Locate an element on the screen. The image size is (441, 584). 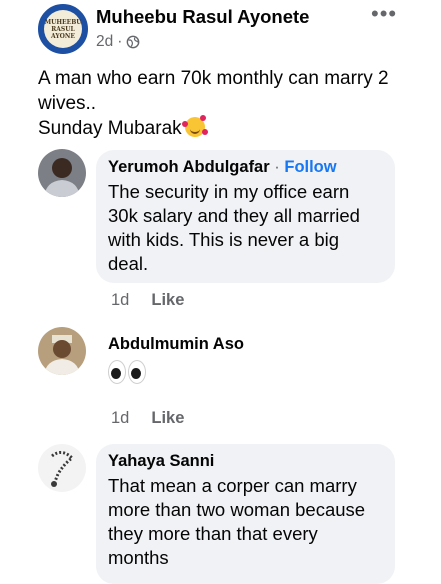
comment-author-name: Yerumoh Abdulgafar is located at coordinates (189, 167).